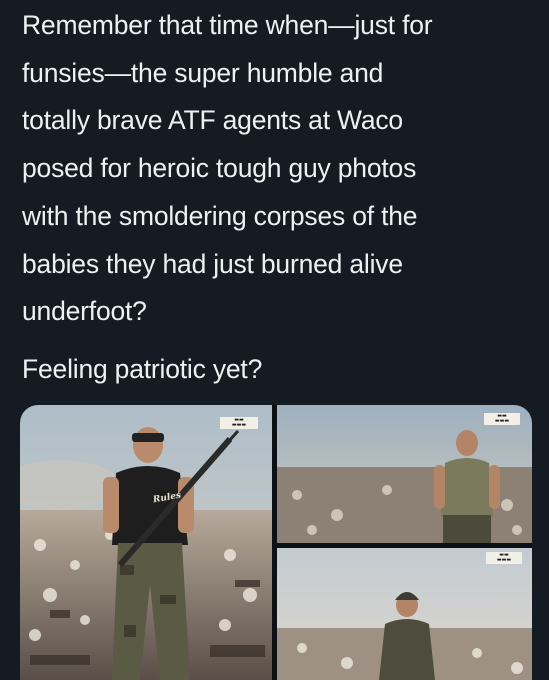 Image resolution: width=549 pixels, height=680 pixels. Describe the element at coordinates (203, 72) in the screenshot. I see `body-line: funsies—the super humble and` at that location.